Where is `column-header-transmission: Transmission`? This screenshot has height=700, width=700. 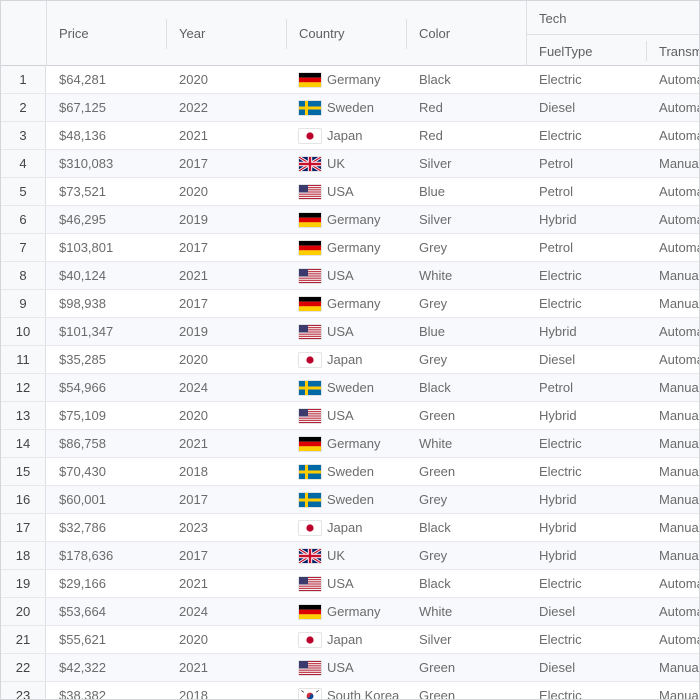
column-header-transmission: Transmission is located at coordinates (673, 50).